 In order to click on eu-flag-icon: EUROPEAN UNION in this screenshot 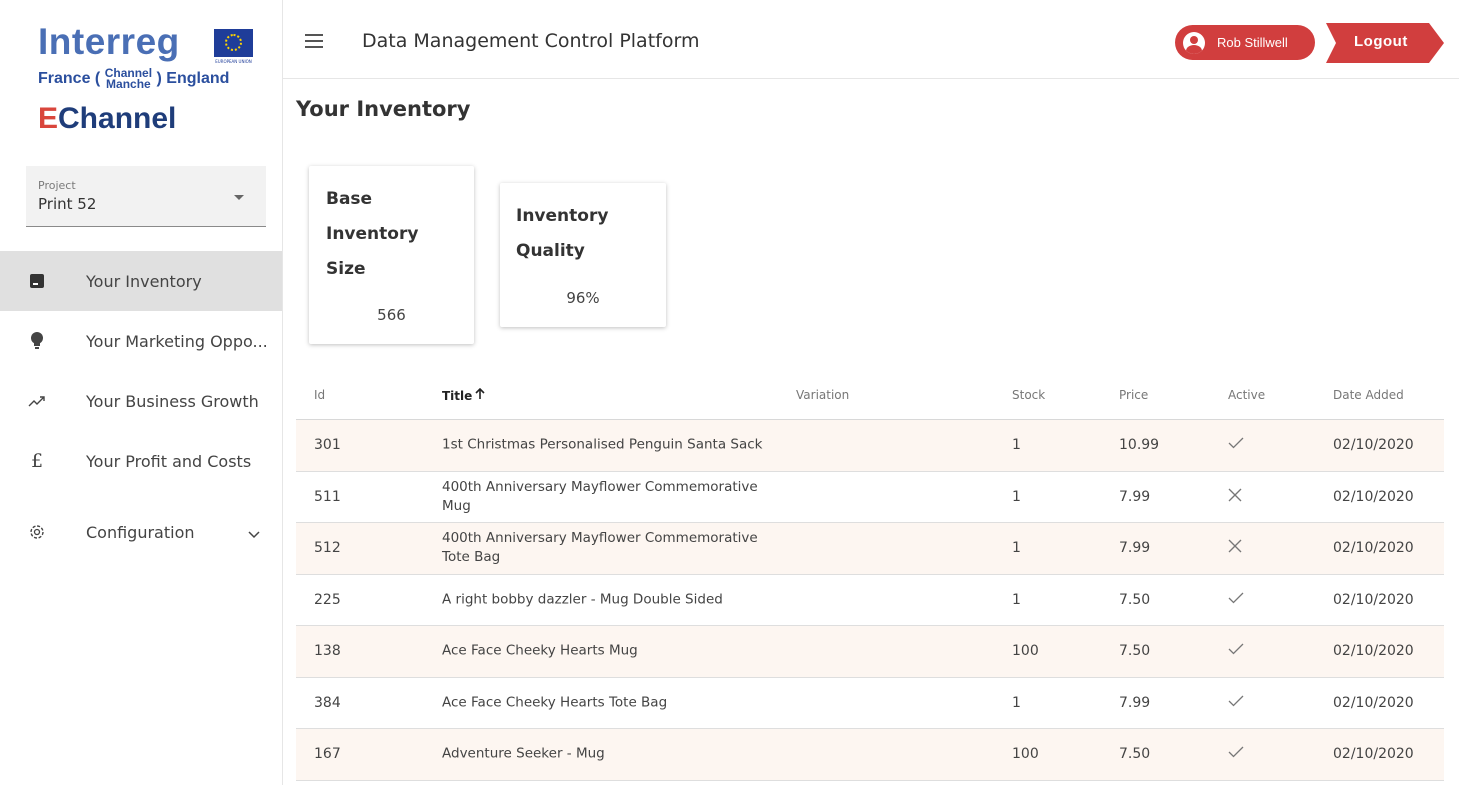, I will do `click(233, 46)`.